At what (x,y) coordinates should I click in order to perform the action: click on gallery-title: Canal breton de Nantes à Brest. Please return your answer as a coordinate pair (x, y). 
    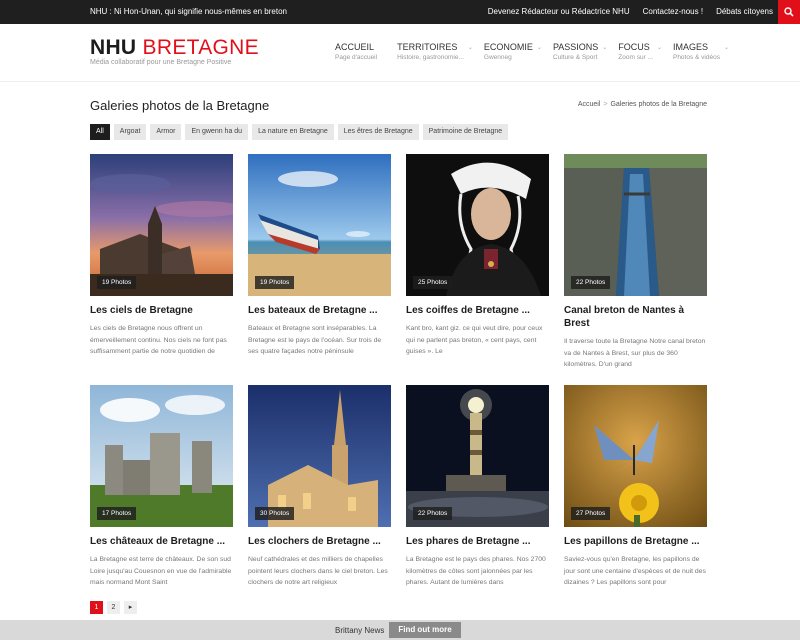
    Looking at the image, I should click on (635, 317).